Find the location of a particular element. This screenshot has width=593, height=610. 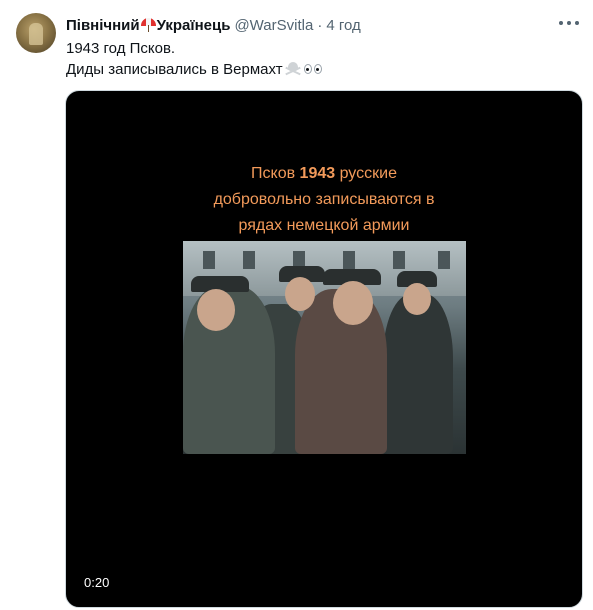

display-name-part2: Українець is located at coordinates (193, 25).